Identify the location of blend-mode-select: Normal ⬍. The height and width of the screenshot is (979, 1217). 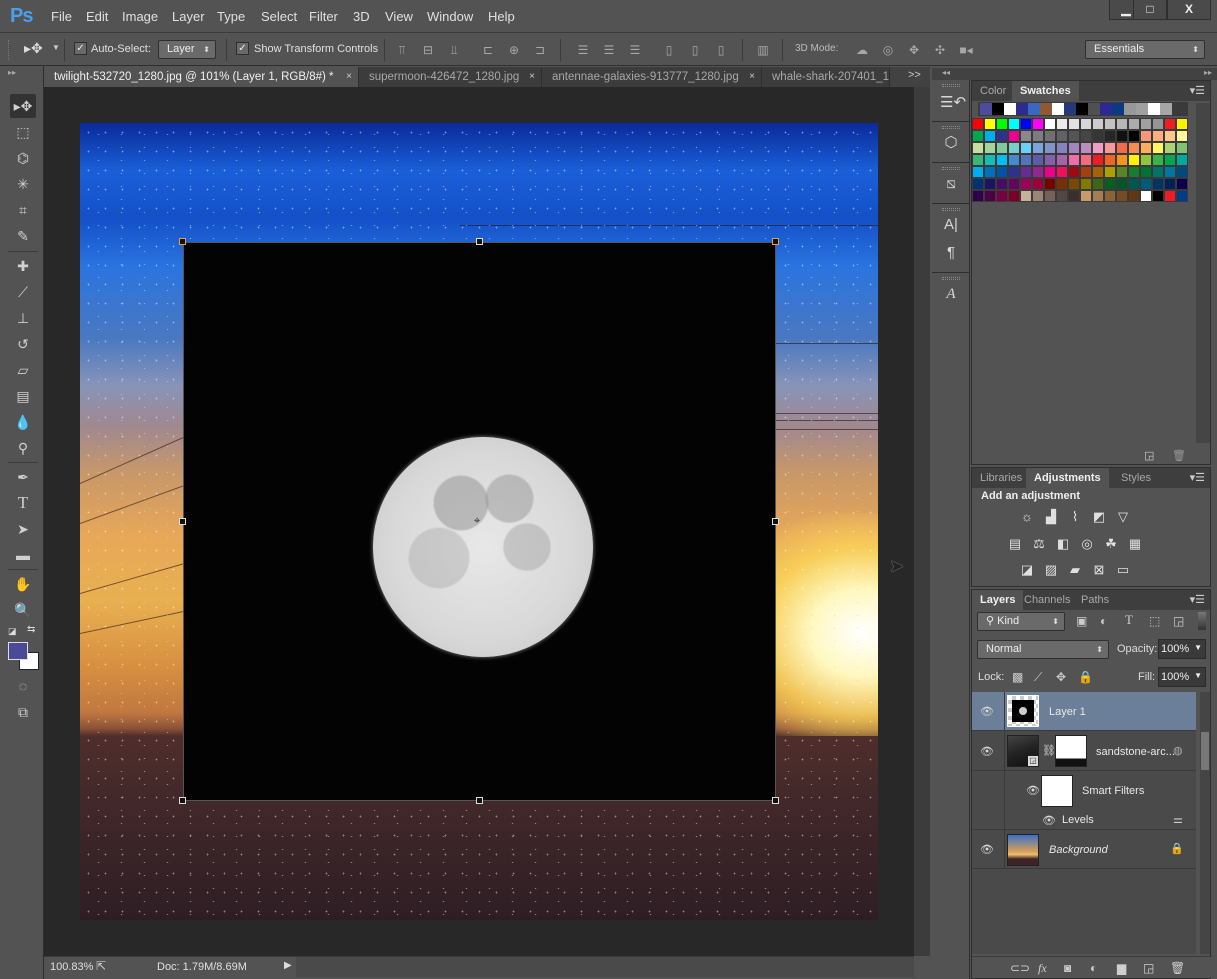
(1043, 649).